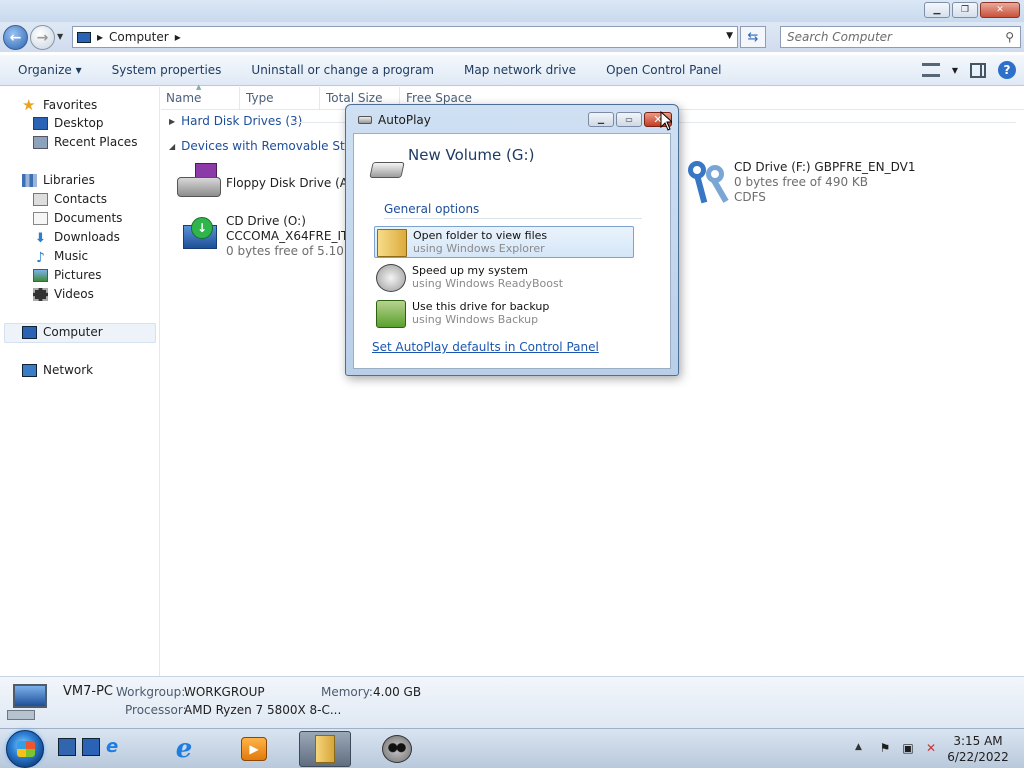 This screenshot has height=768, width=1024. I want to click on sidebar-item-music: ♪ Music, so click(61, 257).